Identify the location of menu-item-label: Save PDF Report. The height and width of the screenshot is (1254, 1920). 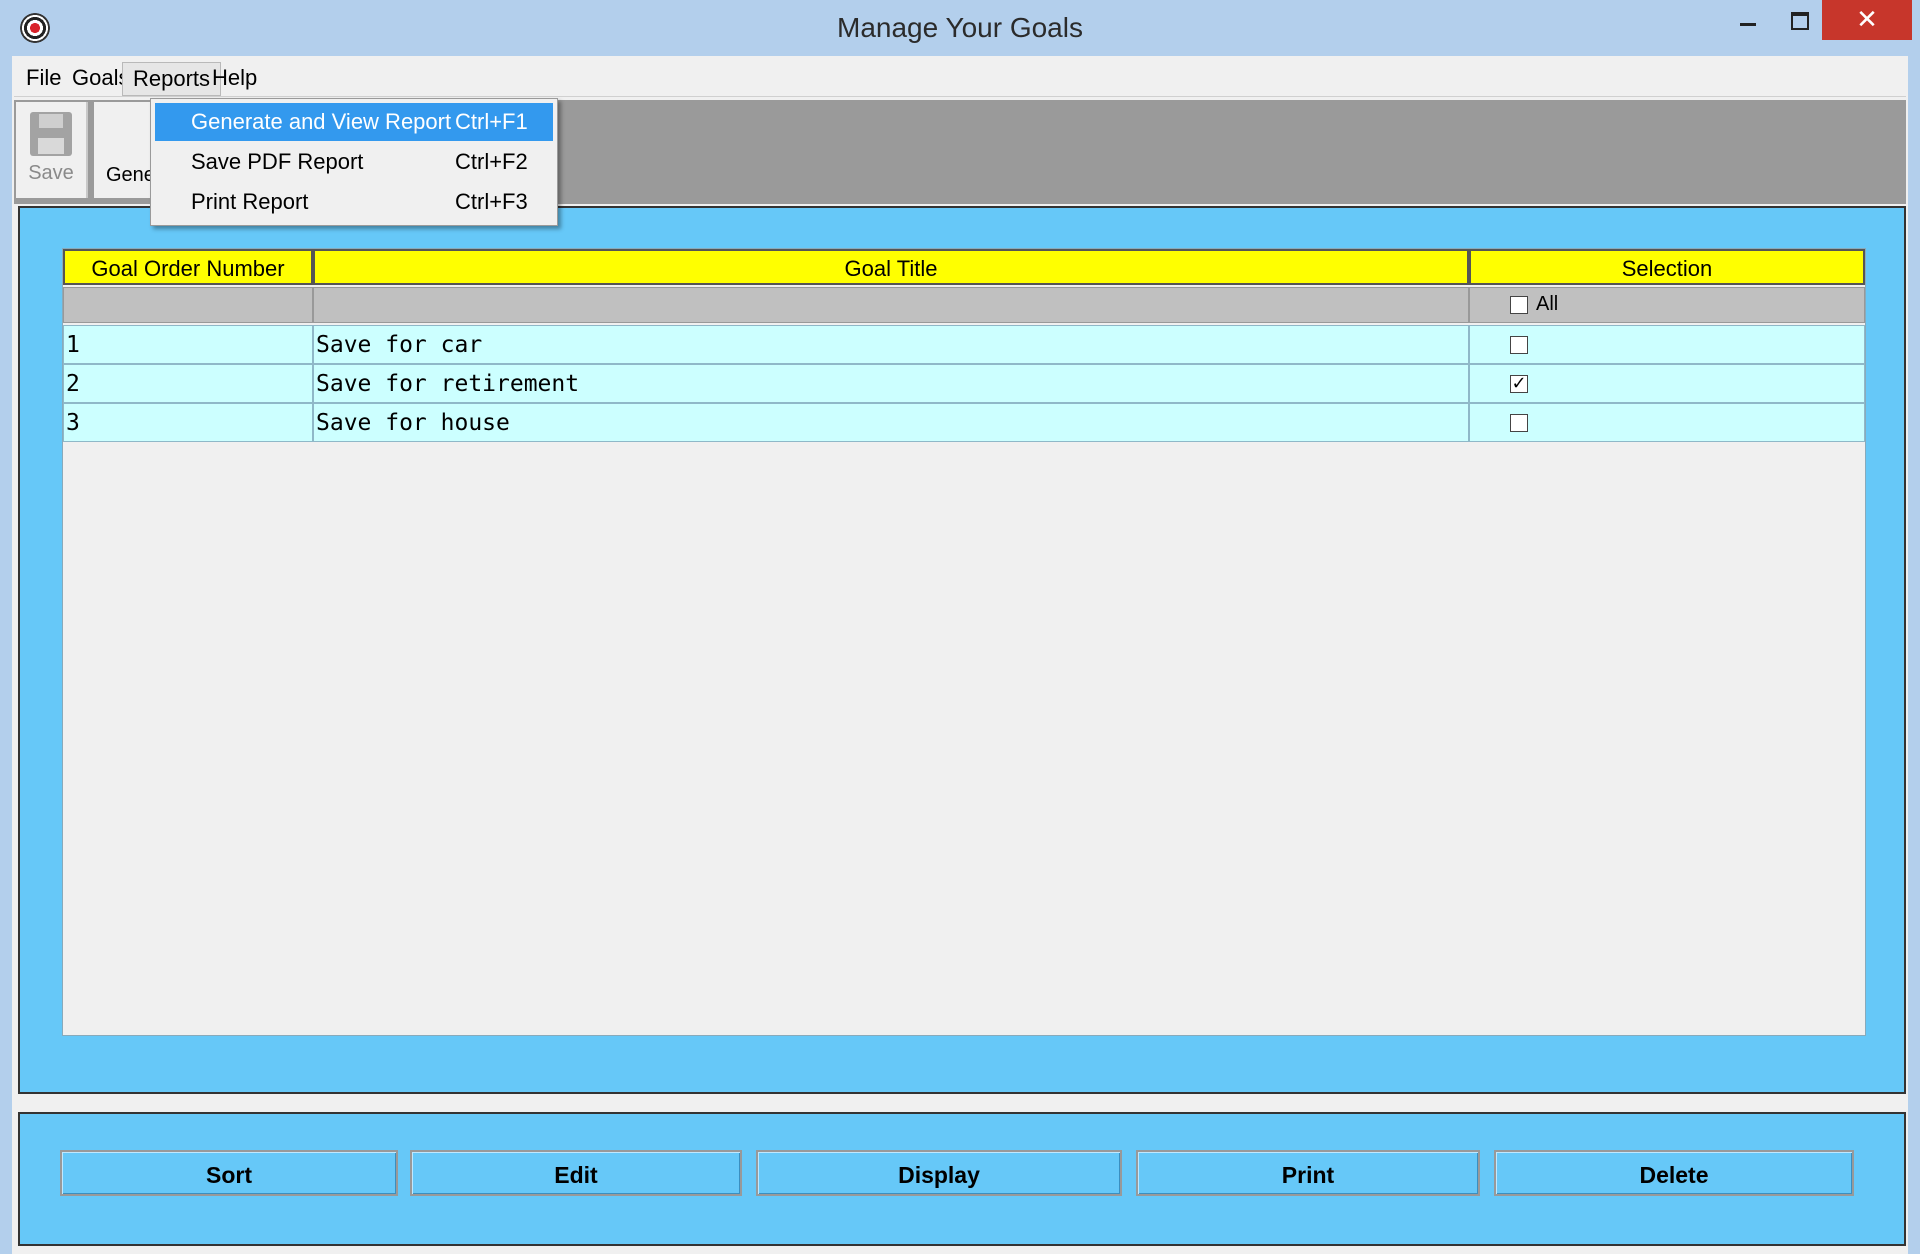
(277, 161).